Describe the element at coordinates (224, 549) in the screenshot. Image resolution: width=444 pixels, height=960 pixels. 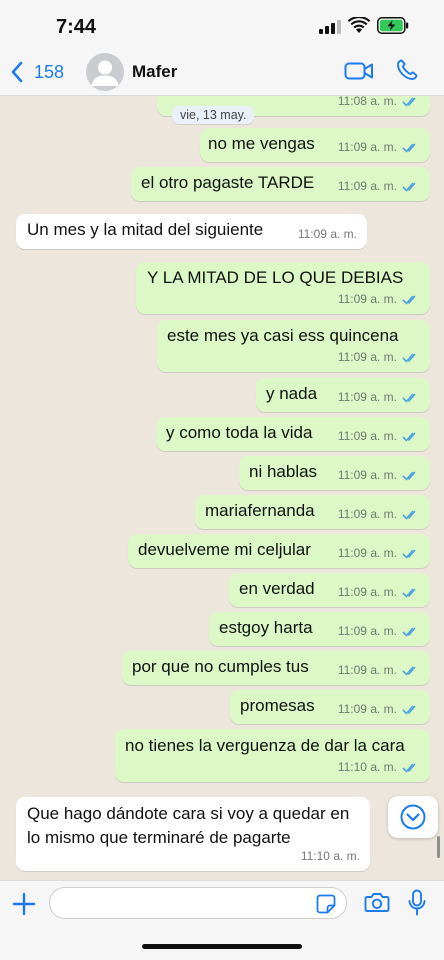
I see `message-text: devuelveme mi celjular` at that location.